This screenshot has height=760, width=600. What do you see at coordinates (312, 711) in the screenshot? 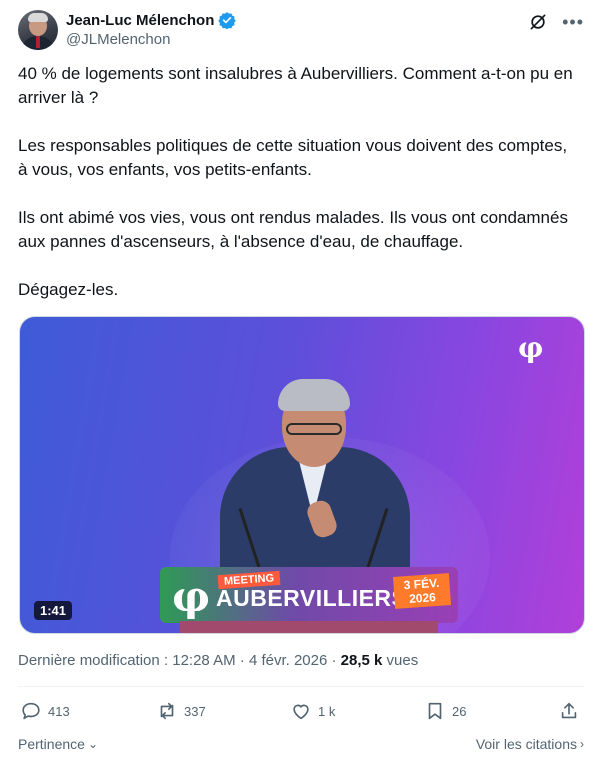
I see `like-button: 1 k` at bounding box center [312, 711].